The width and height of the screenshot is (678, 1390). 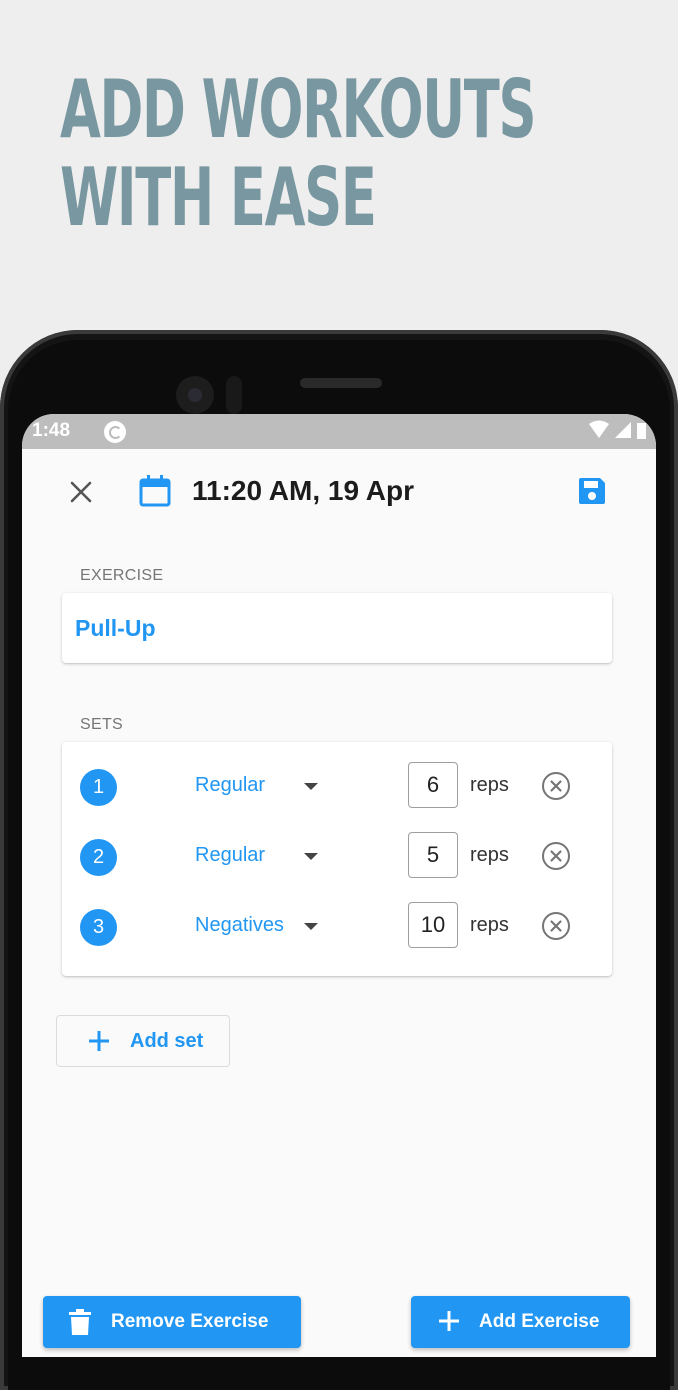 I want to click on notification-app-icon, so click(x=115, y=432).